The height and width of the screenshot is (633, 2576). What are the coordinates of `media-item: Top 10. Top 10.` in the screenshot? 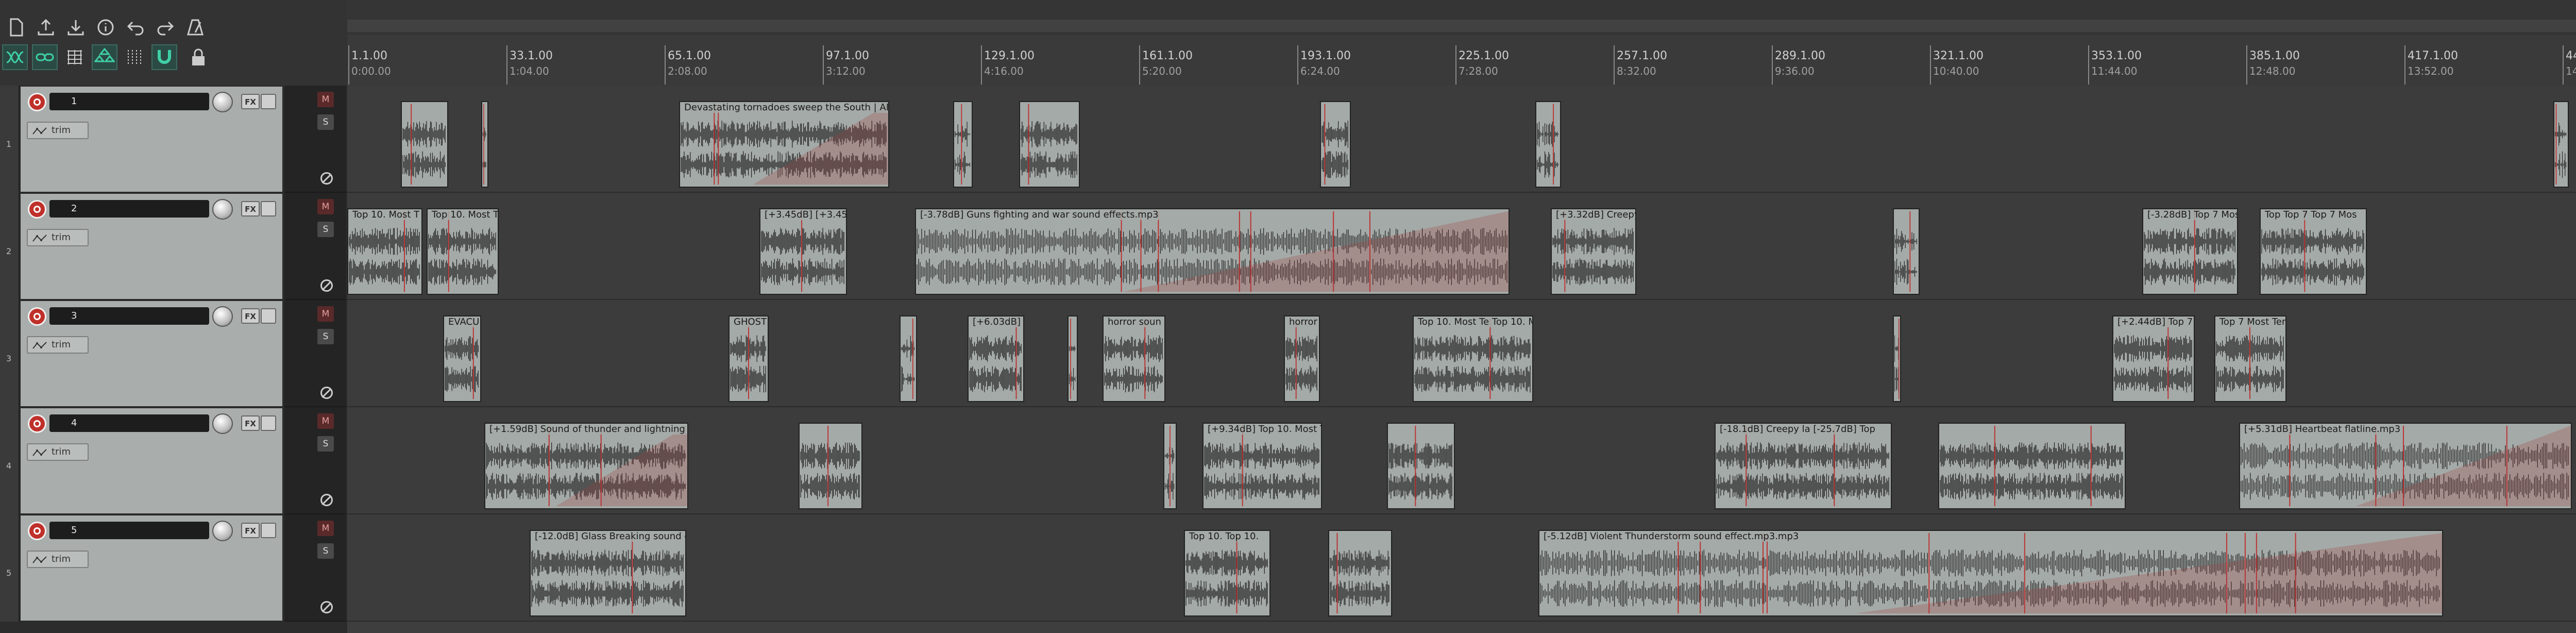 It's located at (1227, 573).